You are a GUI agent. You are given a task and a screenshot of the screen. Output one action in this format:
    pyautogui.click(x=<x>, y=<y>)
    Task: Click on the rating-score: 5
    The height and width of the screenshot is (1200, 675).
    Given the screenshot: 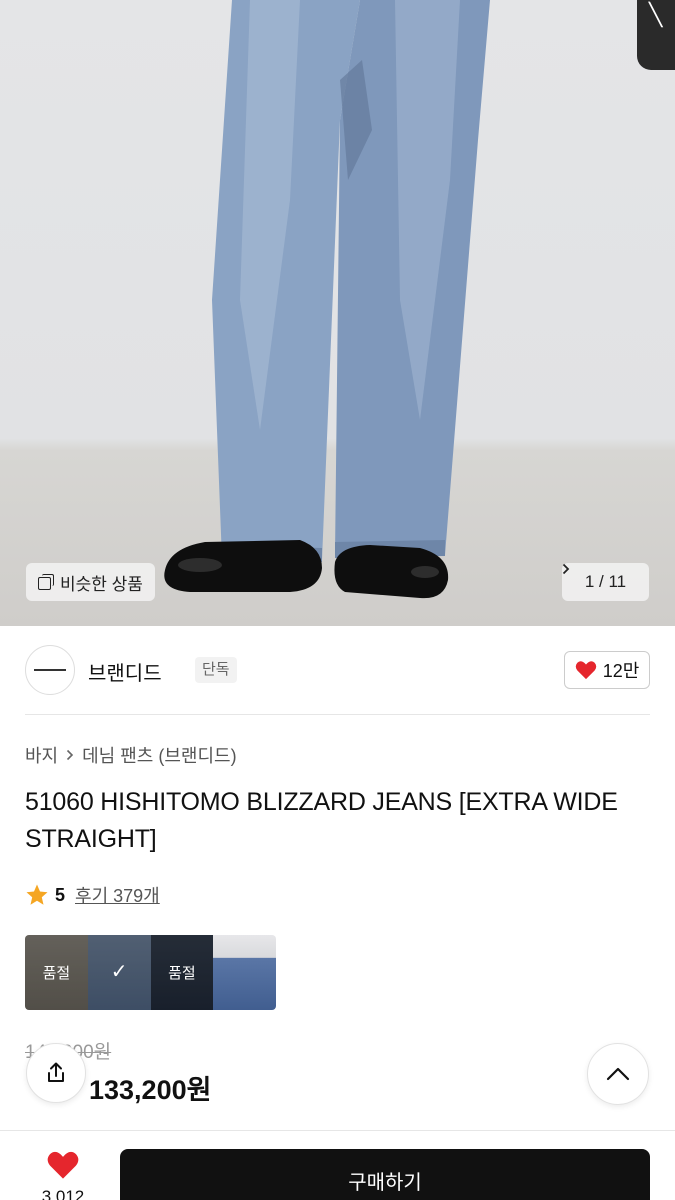 What is the action you would take?
    pyautogui.click(x=60, y=894)
    